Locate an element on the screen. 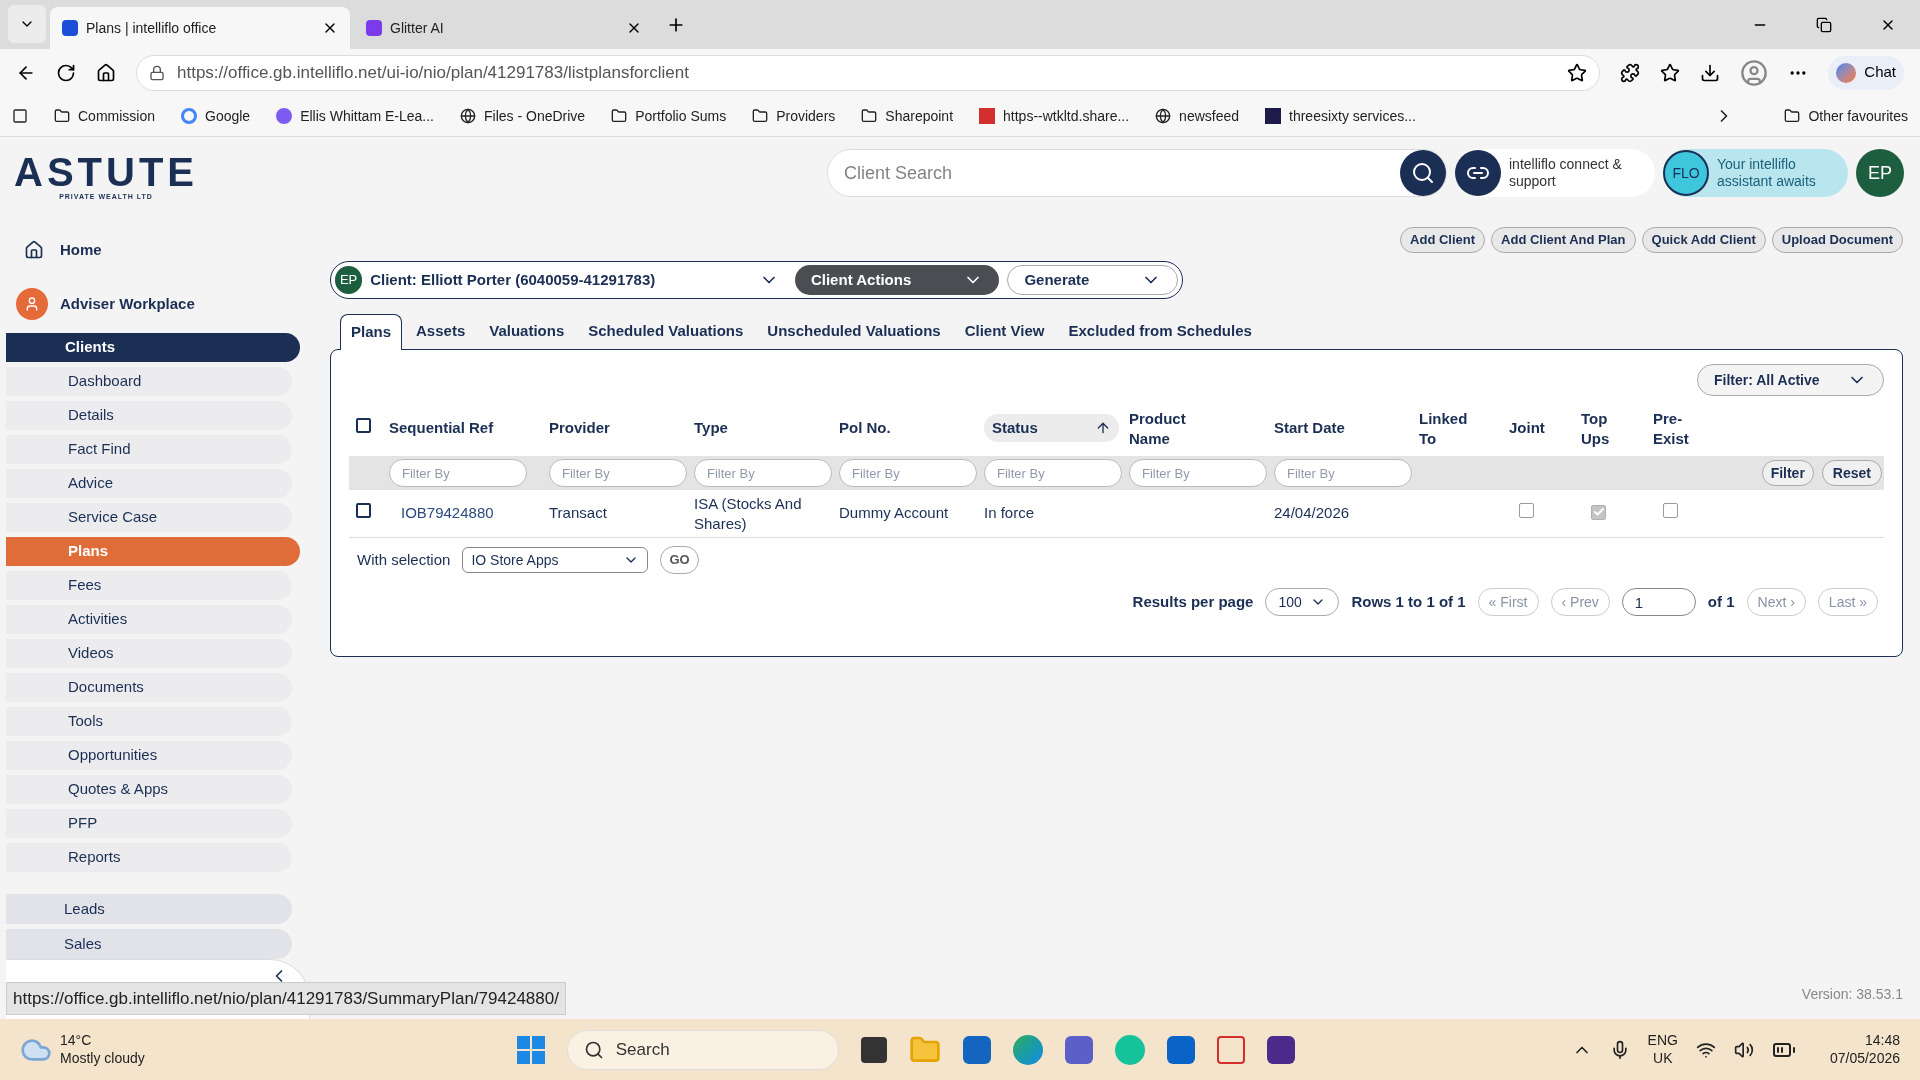 This screenshot has height=1080, width=1920. bookmark-link: Sharepoint is located at coordinates (907, 116).